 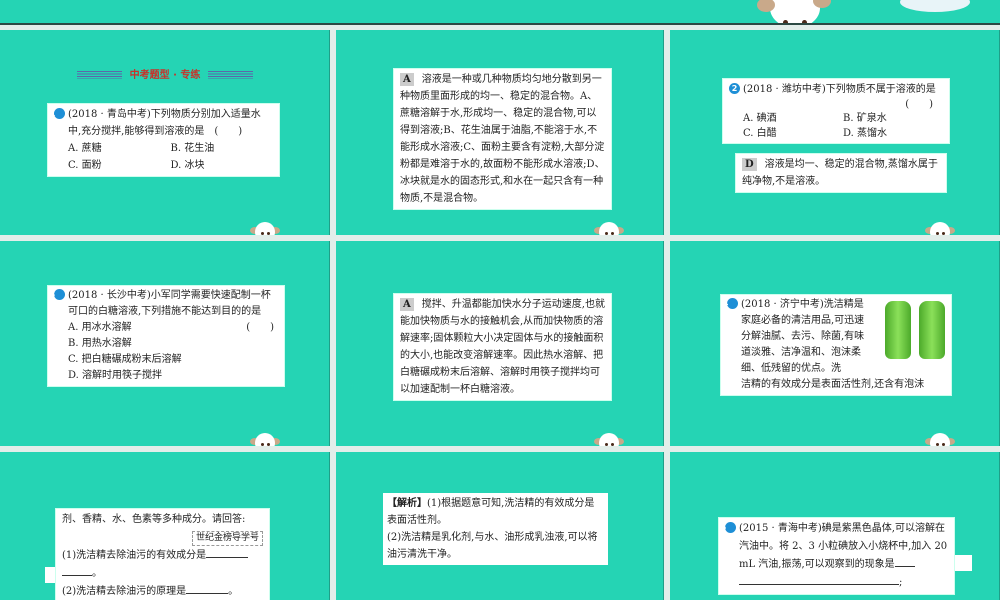 What do you see at coordinates (760, 133) in the screenshot?
I see `option-c: C. 白醋` at bounding box center [760, 133].